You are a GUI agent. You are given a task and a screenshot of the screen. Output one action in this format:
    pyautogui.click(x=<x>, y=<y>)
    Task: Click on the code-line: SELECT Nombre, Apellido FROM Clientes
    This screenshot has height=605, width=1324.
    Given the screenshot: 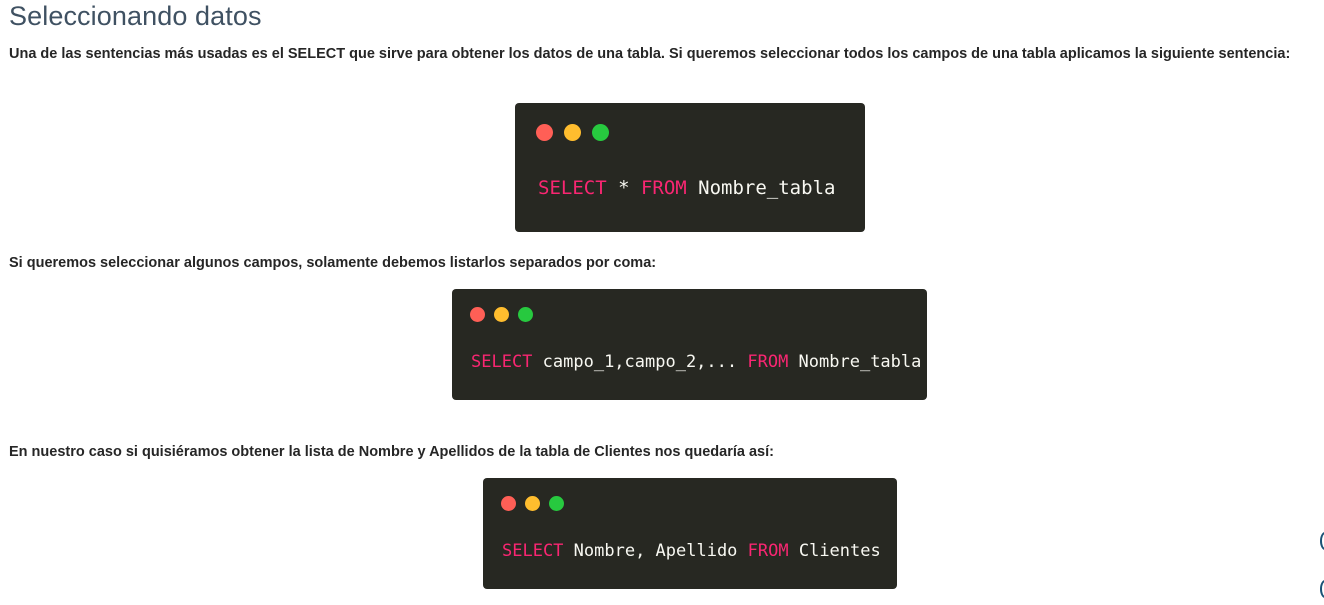 What is the action you would take?
    pyautogui.click(x=691, y=551)
    